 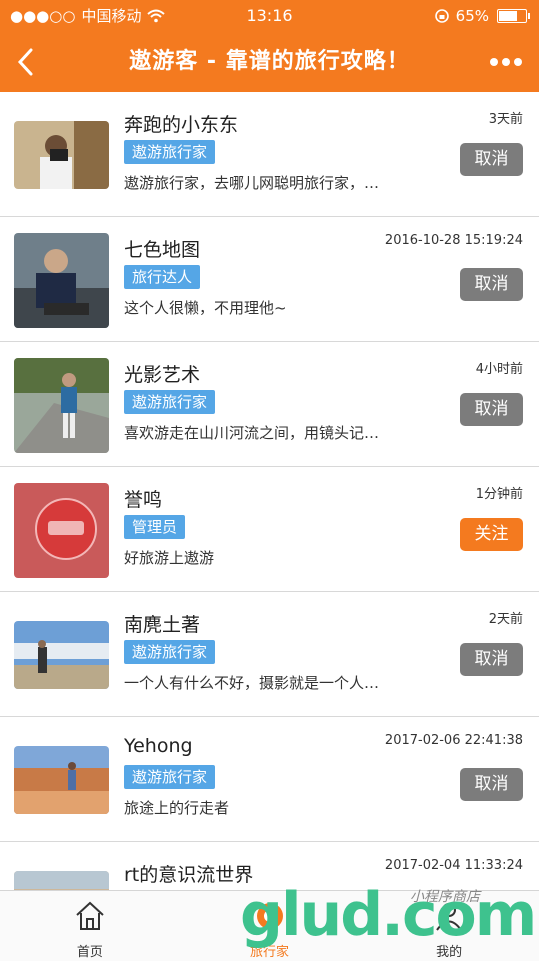 I want to click on avatar-logo-ball-image, so click(x=61, y=530).